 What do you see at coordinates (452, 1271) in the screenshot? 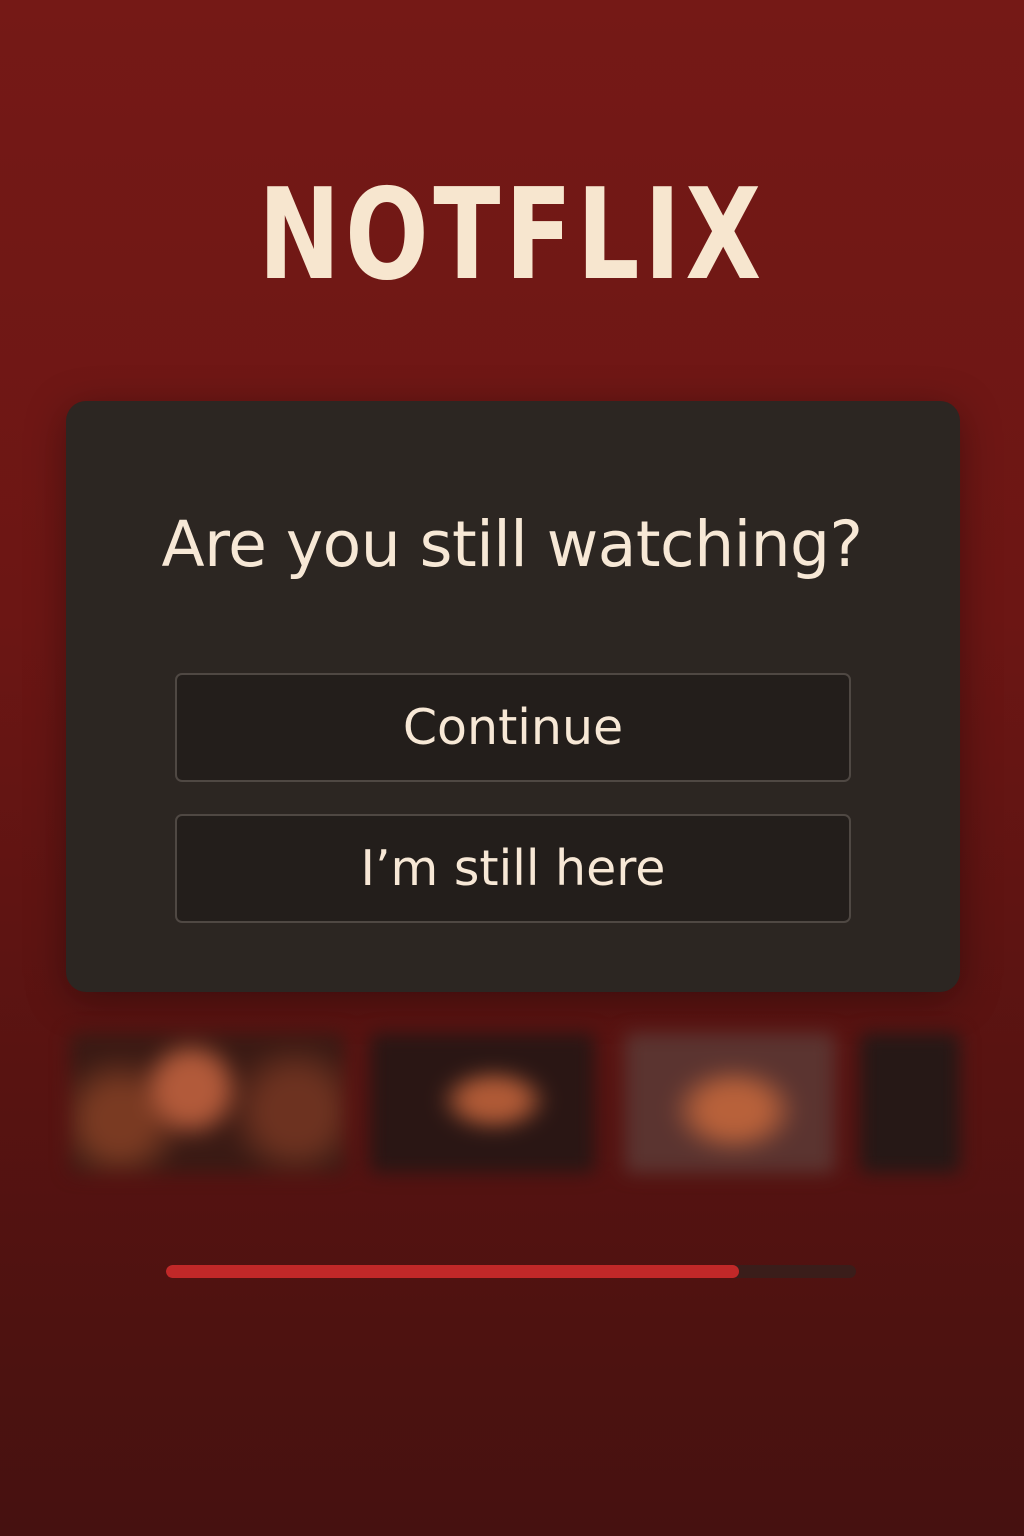
I see `playback-progress-fill` at bounding box center [452, 1271].